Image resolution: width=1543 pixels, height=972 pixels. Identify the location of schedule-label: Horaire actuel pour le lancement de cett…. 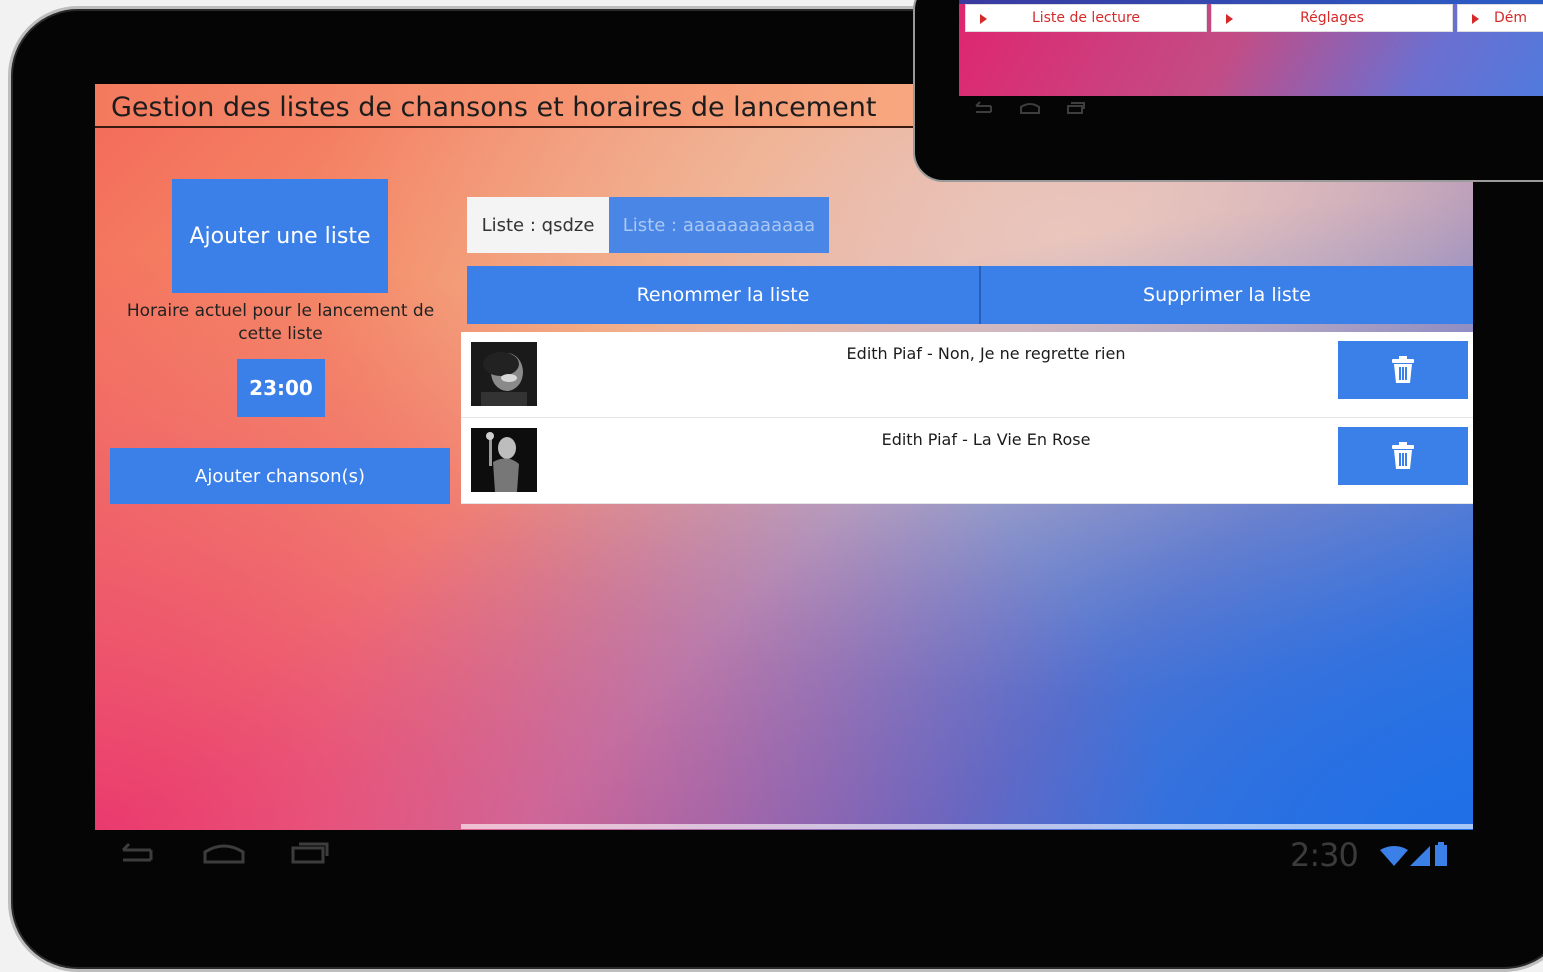
(280, 322).